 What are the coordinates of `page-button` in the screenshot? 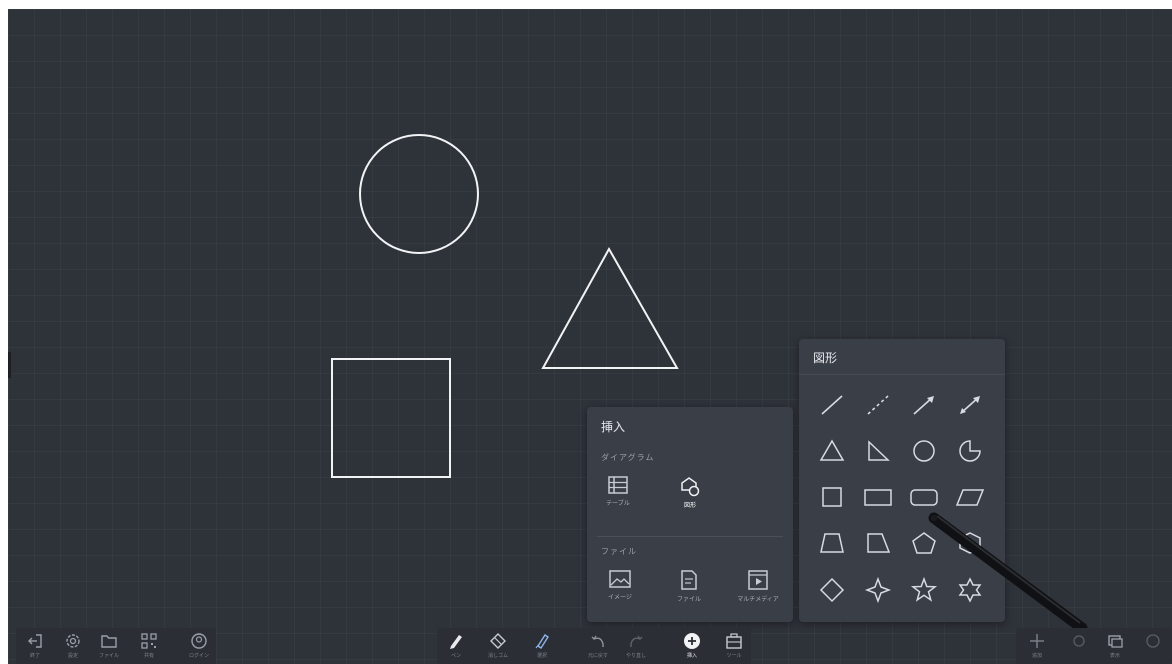 It's located at (1079, 645).